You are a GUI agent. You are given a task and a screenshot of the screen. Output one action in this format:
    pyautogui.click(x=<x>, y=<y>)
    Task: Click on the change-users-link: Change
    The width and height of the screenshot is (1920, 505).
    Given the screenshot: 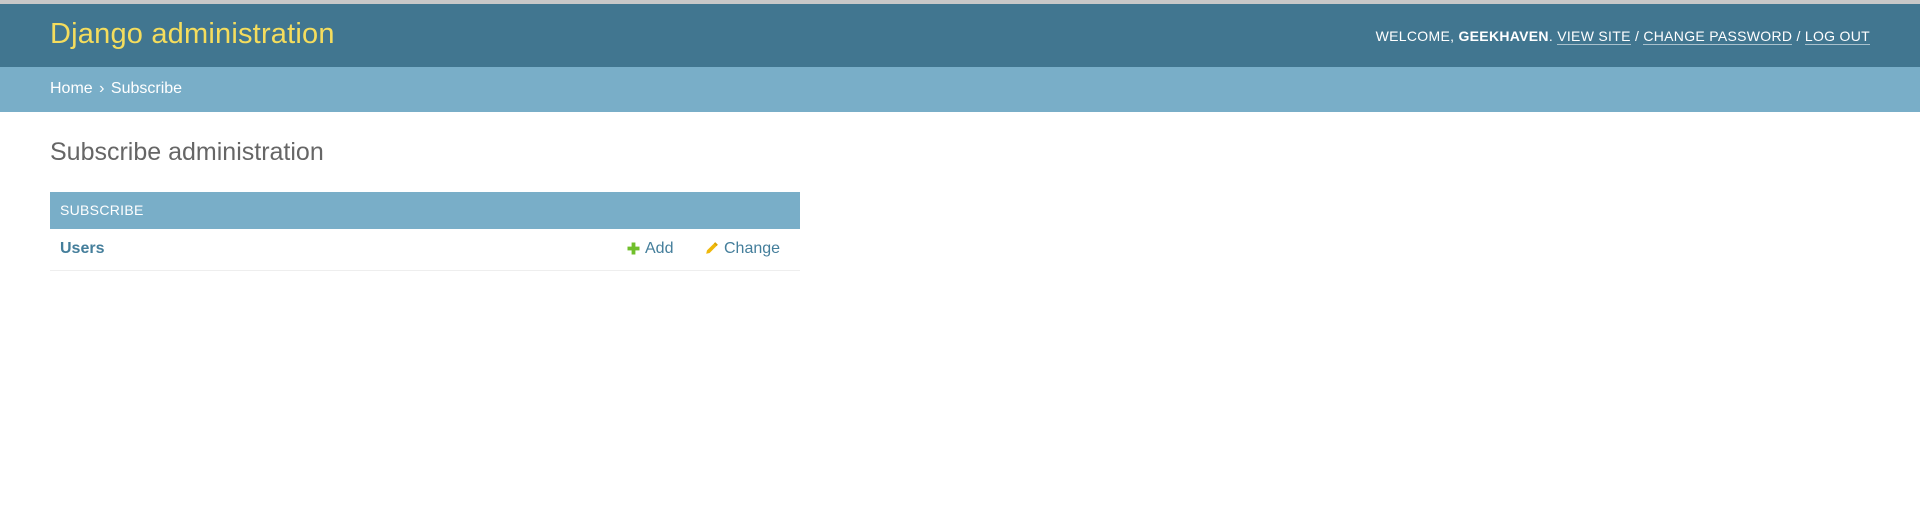 What is the action you would take?
    pyautogui.click(x=742, y=250)
    